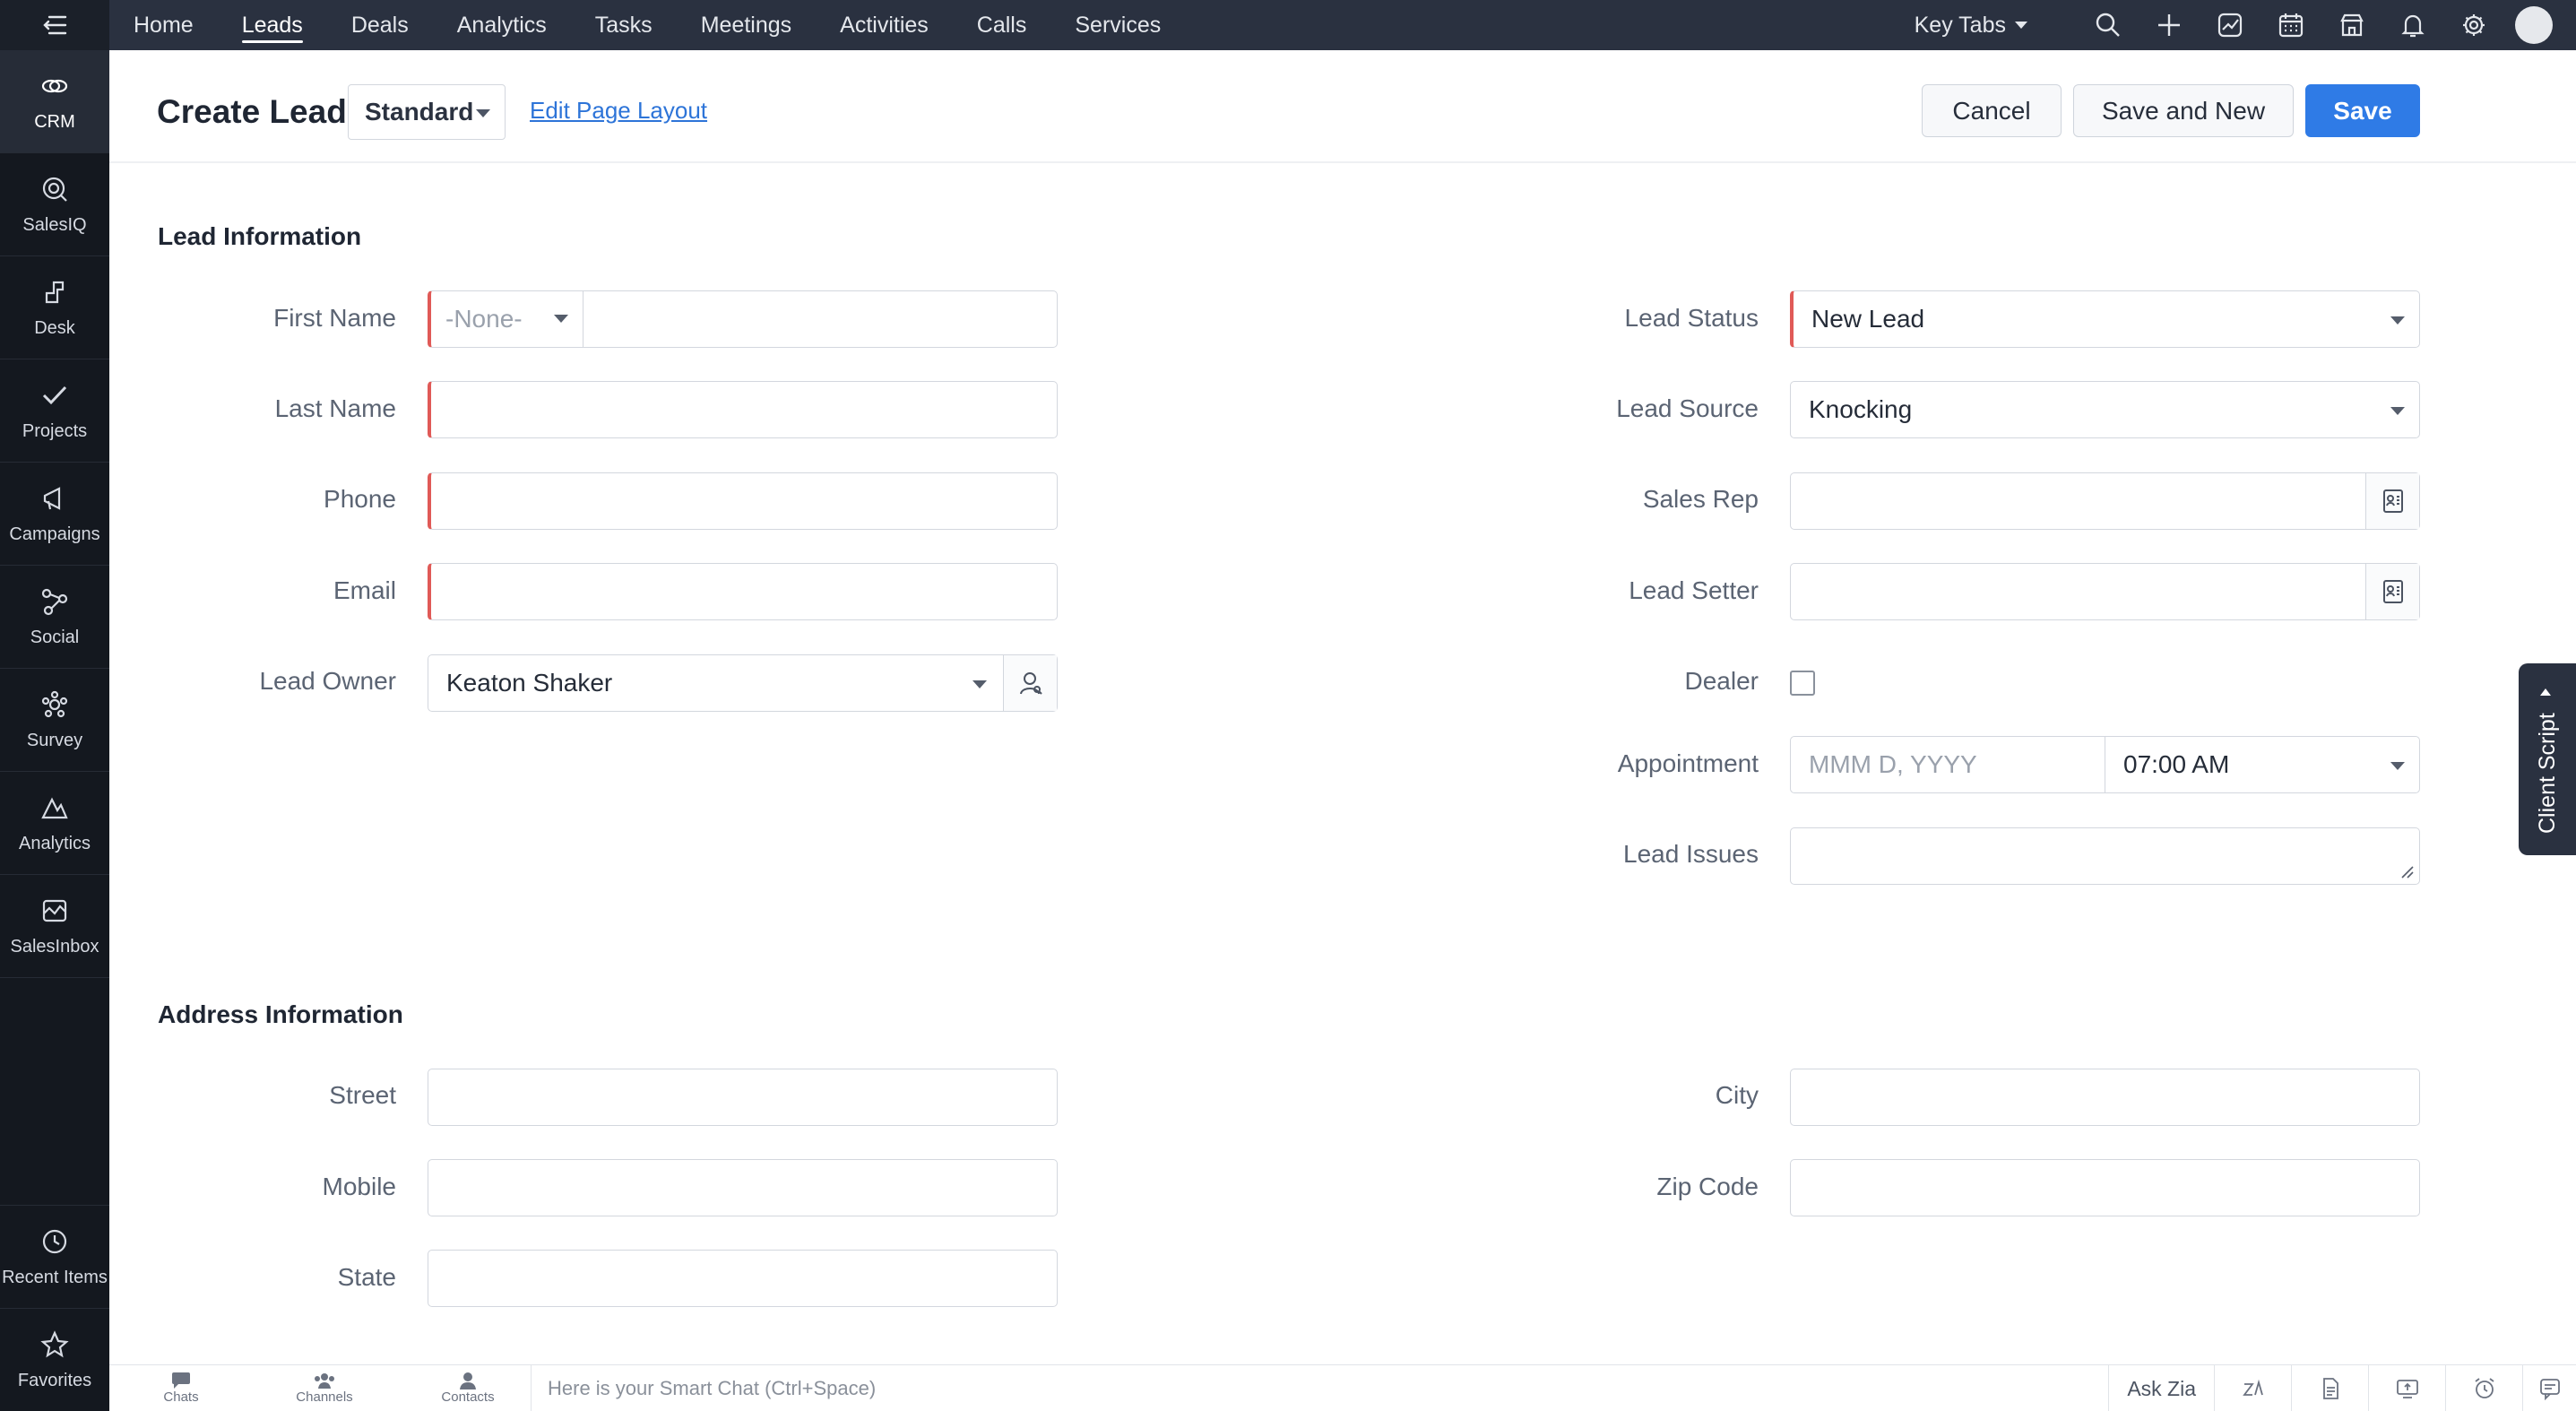  What do you see at coordinates (1893, 764) in the screenshot?
I see `appointment-date-input: MMM D, YYYY` at bounding box center [1893, 764].